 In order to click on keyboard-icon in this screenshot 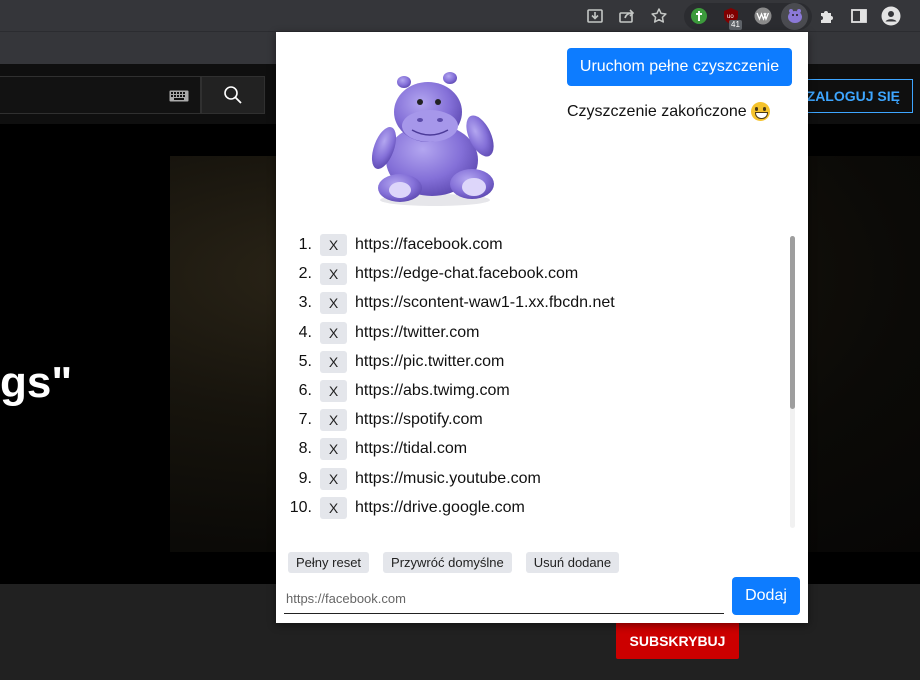, I will do `click(179, 98)`.